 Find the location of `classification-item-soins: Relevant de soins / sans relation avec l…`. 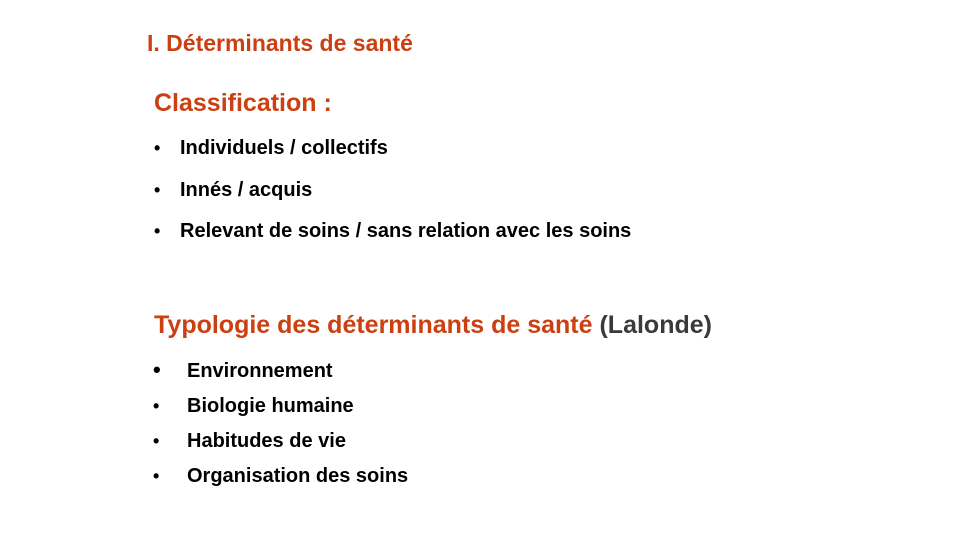

classification-item-soins: Relevant de soins / sans relation avec l… is located at coordinates (406, 231).